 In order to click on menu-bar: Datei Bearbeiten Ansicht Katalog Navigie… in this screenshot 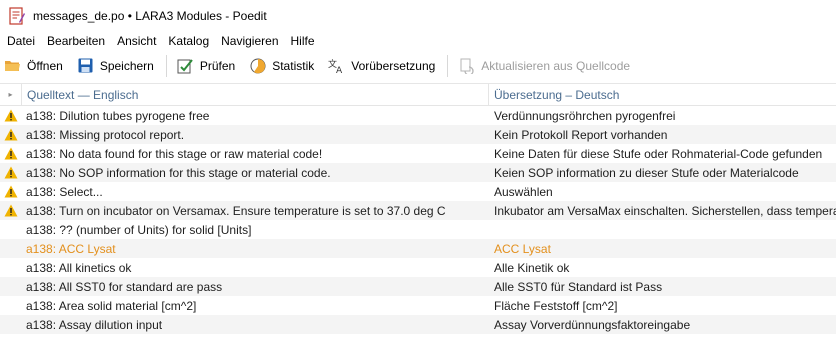, I will do `click(418, 41)`.